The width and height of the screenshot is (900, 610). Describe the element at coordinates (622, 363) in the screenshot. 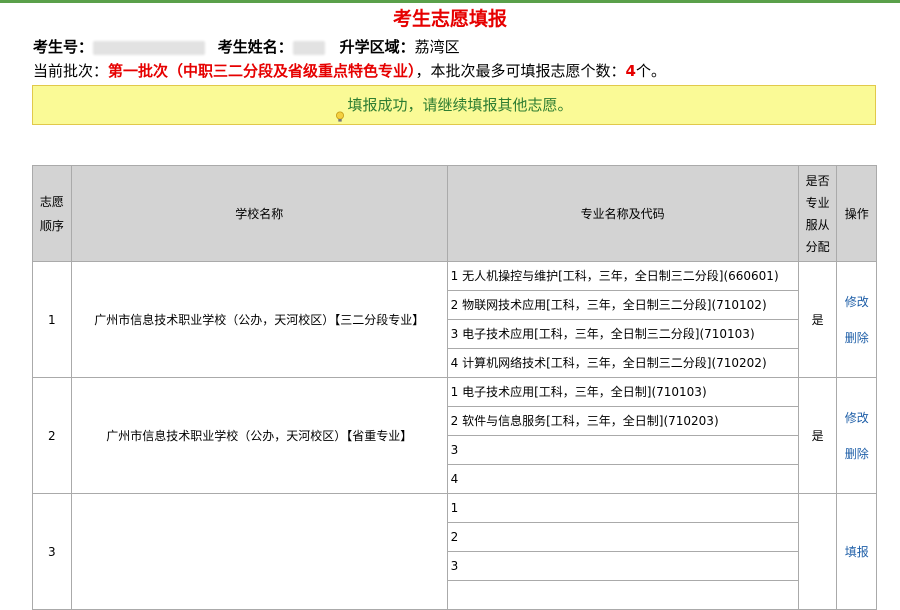

I see `major-cell: 4 计算机网络技术[工科，三年，全日制三二分段](710202)` at that location.